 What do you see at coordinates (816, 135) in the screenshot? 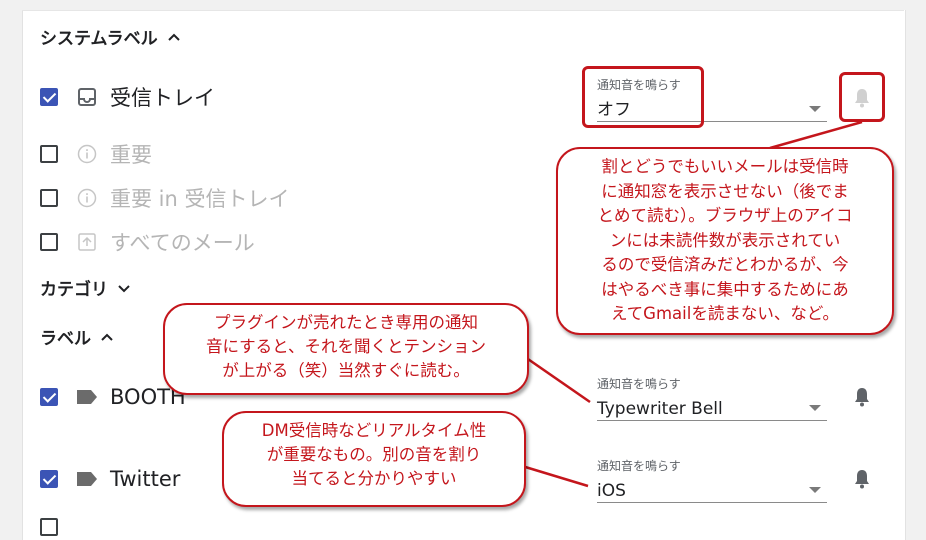
I see `pointer-line-inbox` at bounding box center [816, 135].